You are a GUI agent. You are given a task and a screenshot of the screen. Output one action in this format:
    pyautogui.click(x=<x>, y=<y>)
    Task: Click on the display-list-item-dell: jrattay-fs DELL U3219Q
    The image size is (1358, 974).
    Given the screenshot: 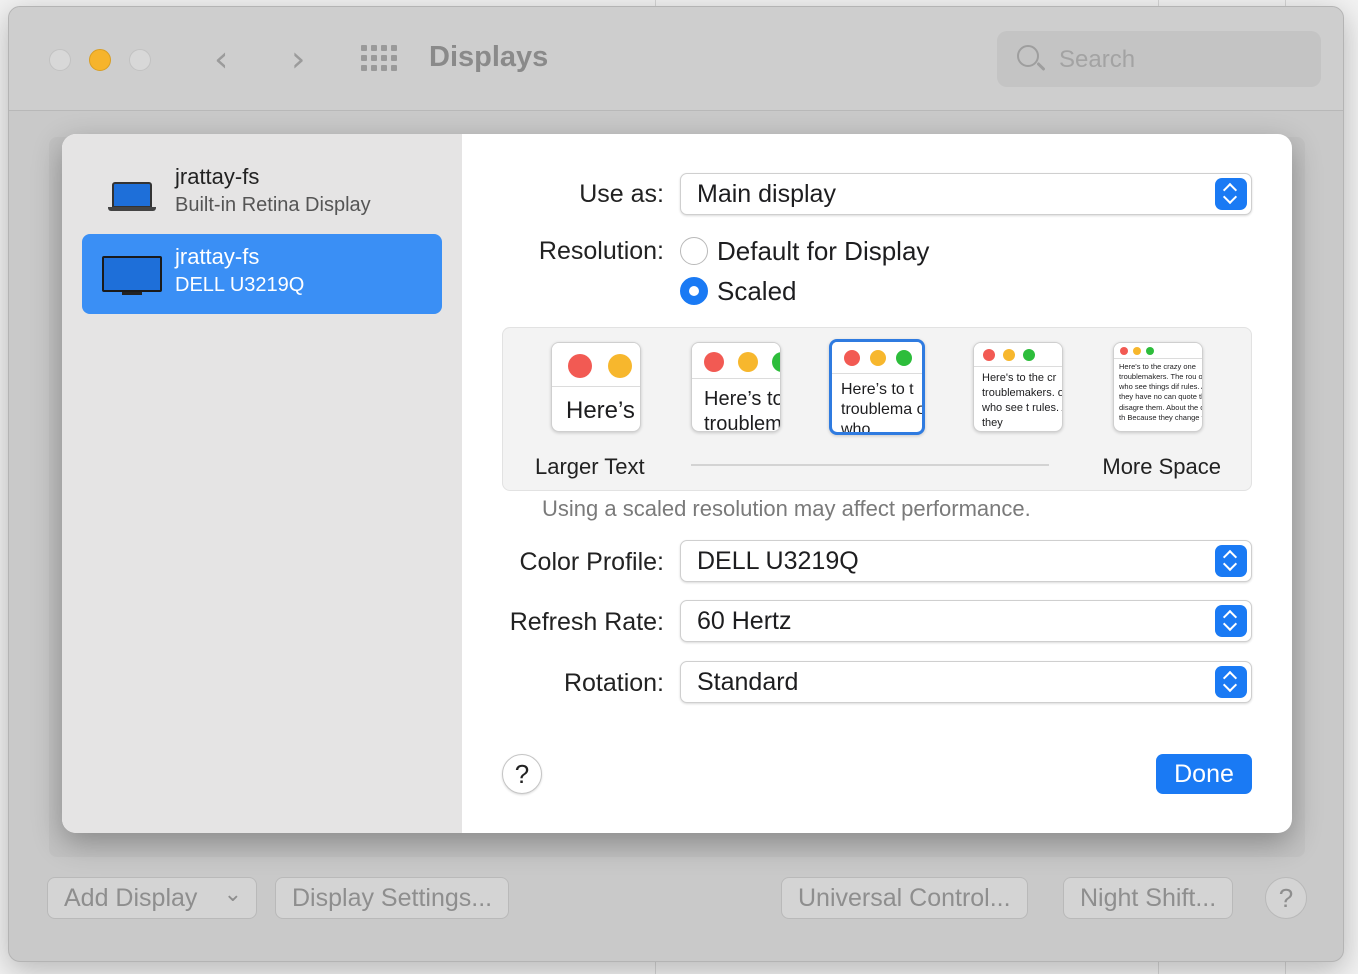 What is the action you would take?
    pyautogui.click(x=262, y=274)
    